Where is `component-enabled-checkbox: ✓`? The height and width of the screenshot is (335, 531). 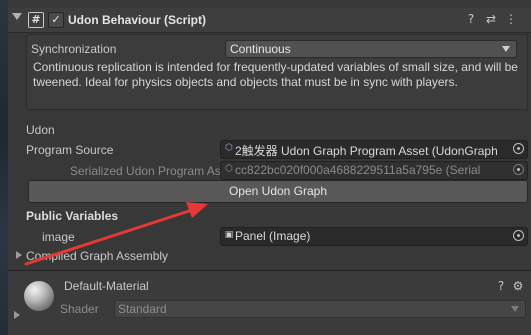
component-enabled-checkbox: ✓ is located at coordinates (56, 20).